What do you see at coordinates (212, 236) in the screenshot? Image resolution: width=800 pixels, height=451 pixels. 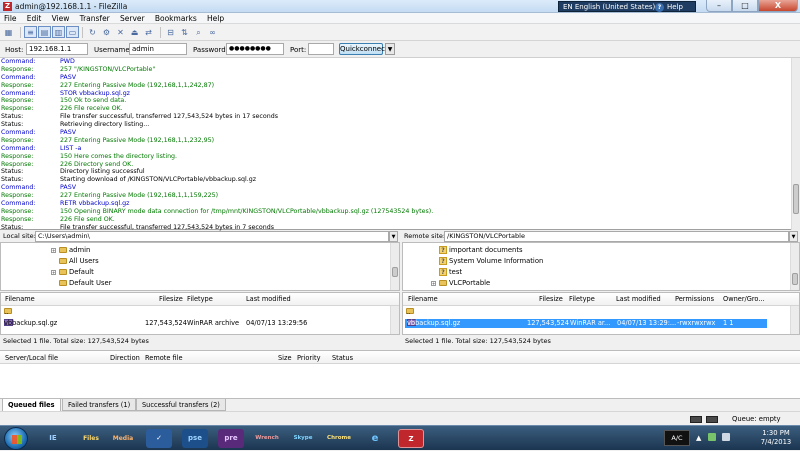 I see `local-site-input: C:\Users\admin\` at bounding box center [212, 236].